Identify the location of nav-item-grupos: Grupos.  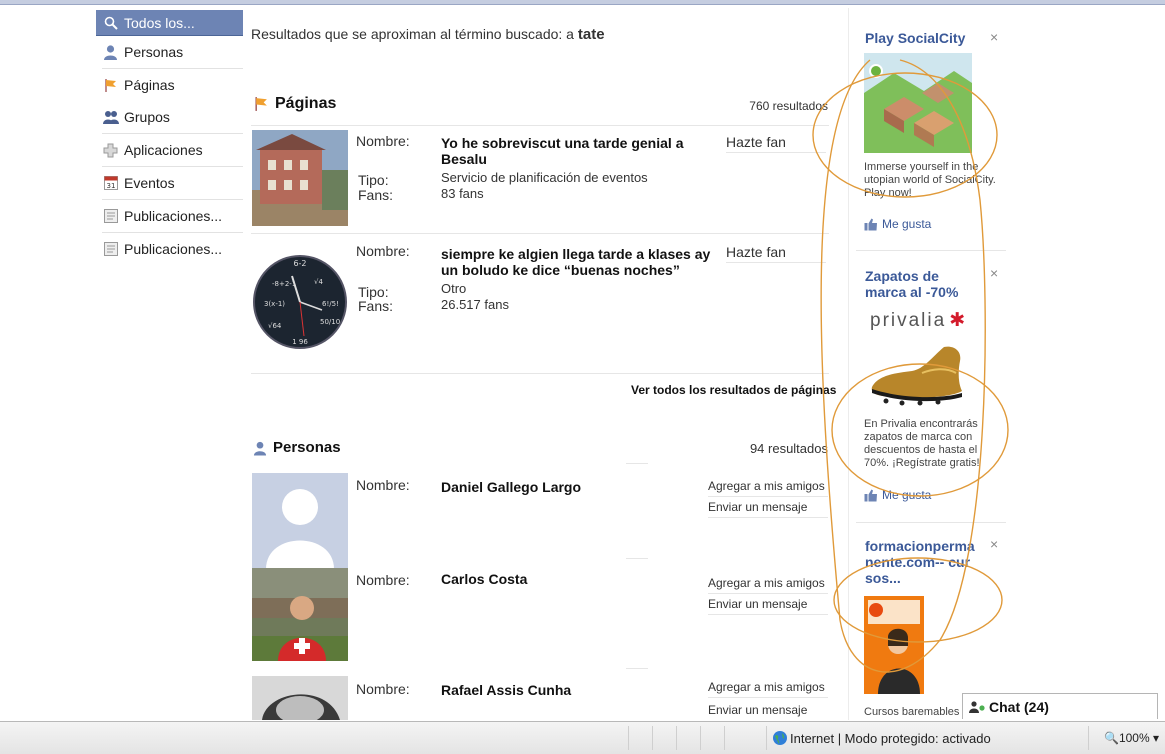
(169, 117).